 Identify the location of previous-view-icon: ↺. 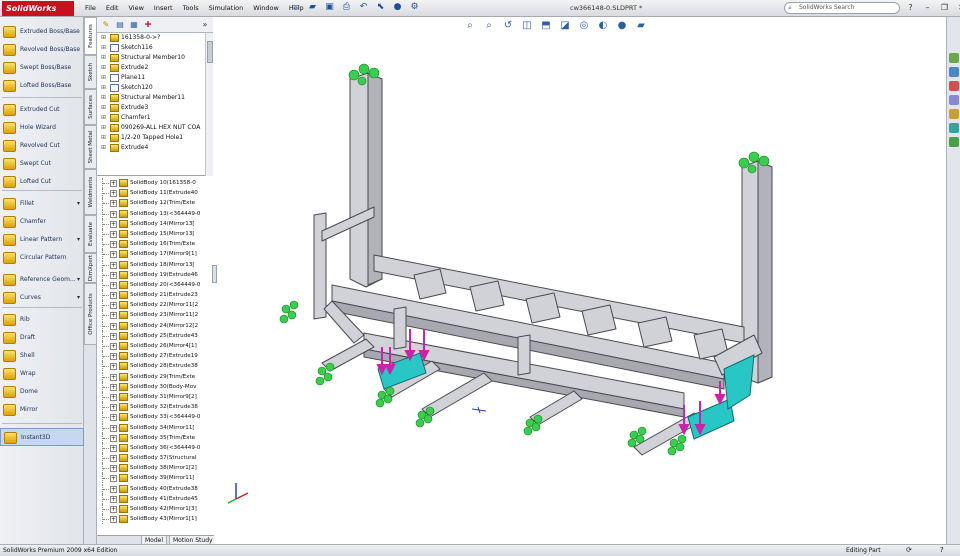
(508, 26).